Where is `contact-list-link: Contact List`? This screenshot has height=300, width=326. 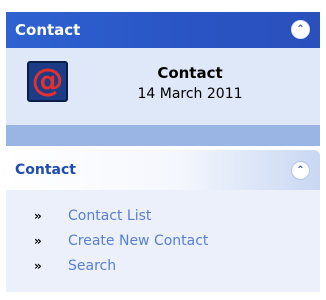
contact-list-link: Contact List is located at coordinates (109, 216).